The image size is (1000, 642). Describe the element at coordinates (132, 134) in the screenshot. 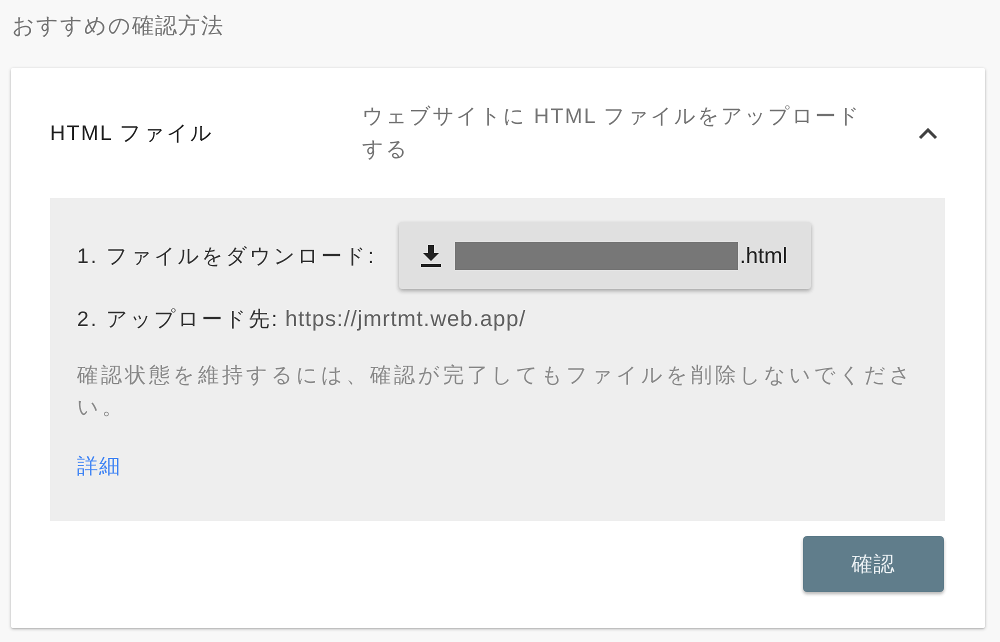

I see `method-title: HTML ファイル` at that location.